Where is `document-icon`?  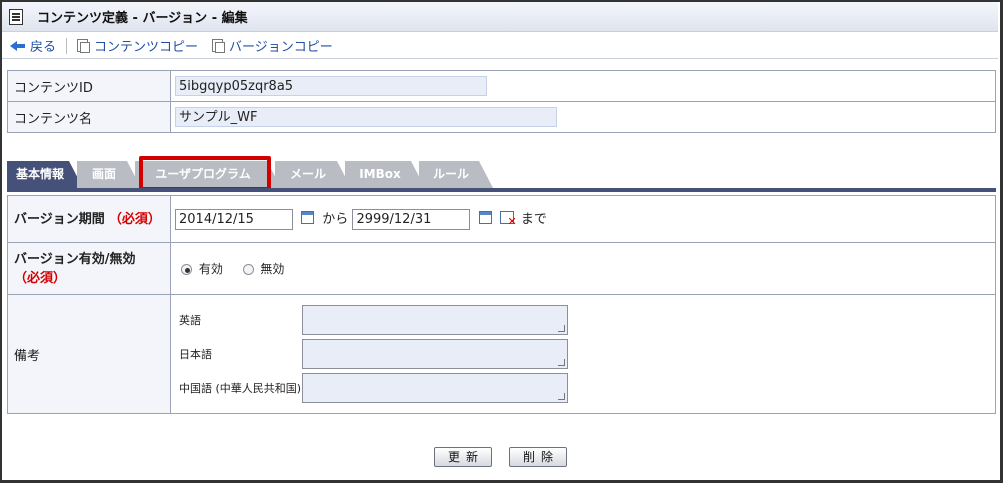
document-icon is located at coordinates (16, 16).